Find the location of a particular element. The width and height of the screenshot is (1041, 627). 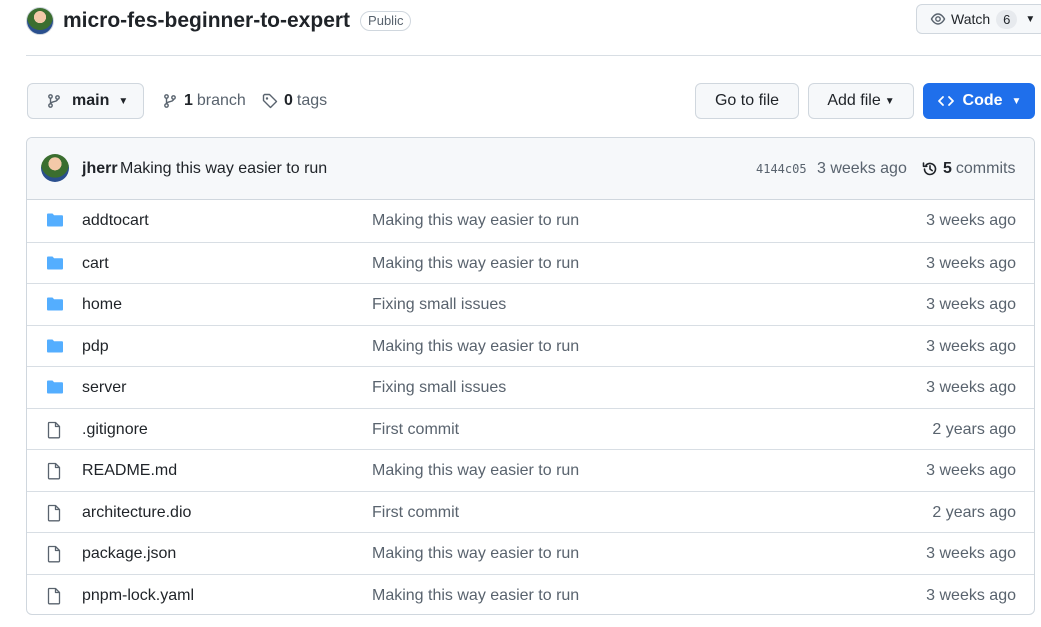

add-file-button: Add file ▼ is located at coordinates (861, 101).